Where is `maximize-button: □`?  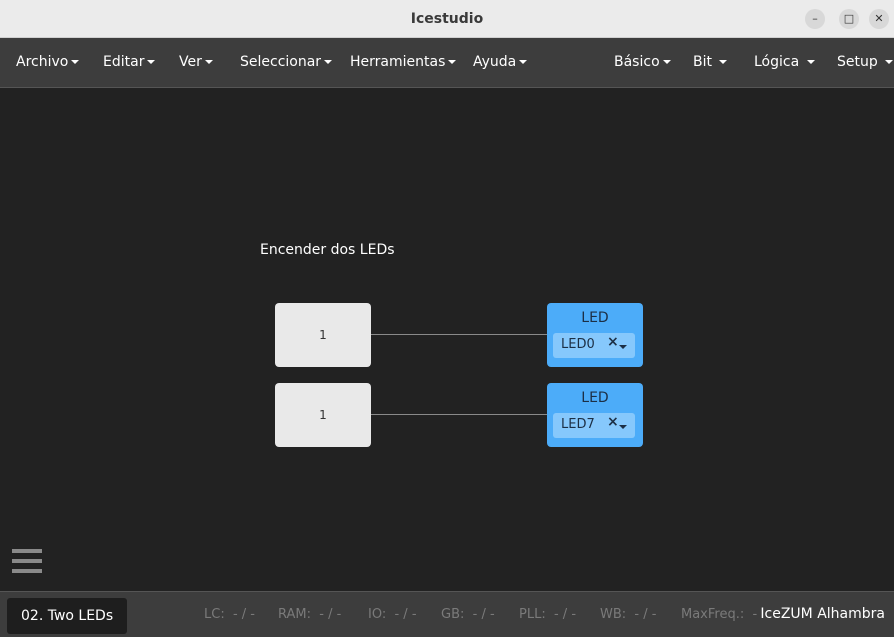 maximize-button: □ is located at coordinates (849, 19).